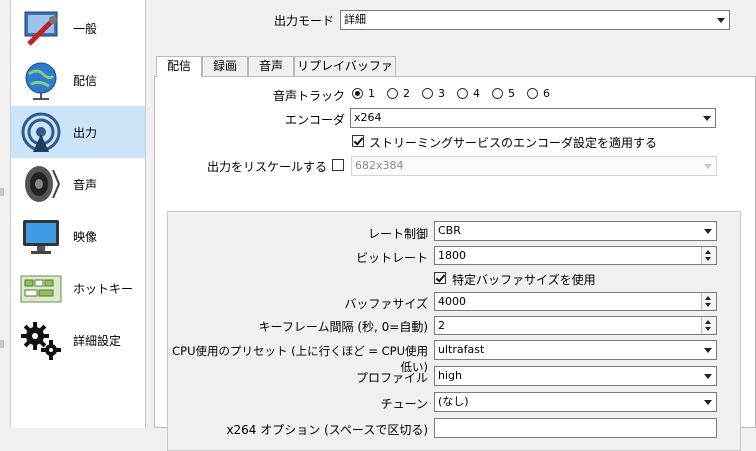 Image resolution: width=756 pixels, height=451 pixels. I want to click on preset-select: ultrafast, so click(575, 350).